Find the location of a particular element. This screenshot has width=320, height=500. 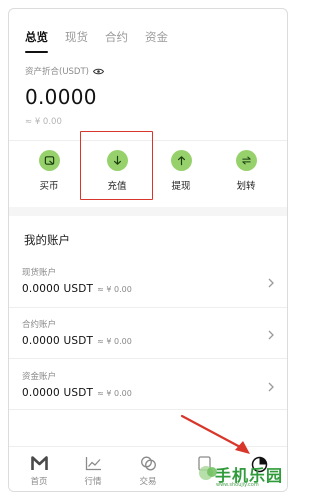

spot-account-row: 现货账户 0.0000 USDT ≈ ¥ 0.00 is located at coordinates (148, 288).